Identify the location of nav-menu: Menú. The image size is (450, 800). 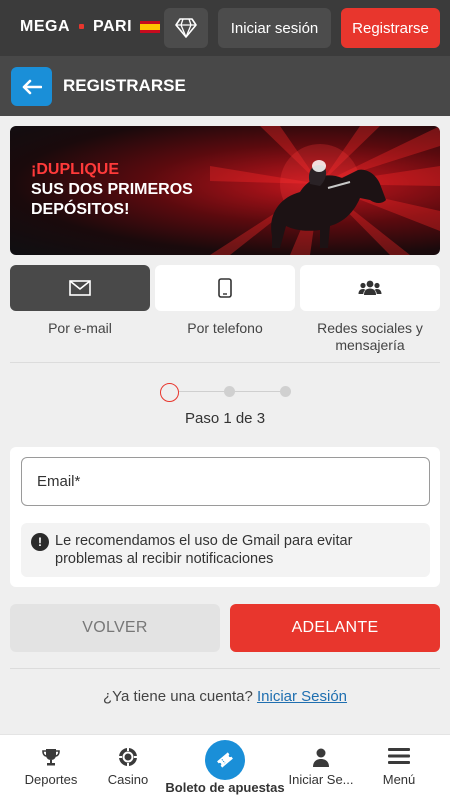
(399, 767).